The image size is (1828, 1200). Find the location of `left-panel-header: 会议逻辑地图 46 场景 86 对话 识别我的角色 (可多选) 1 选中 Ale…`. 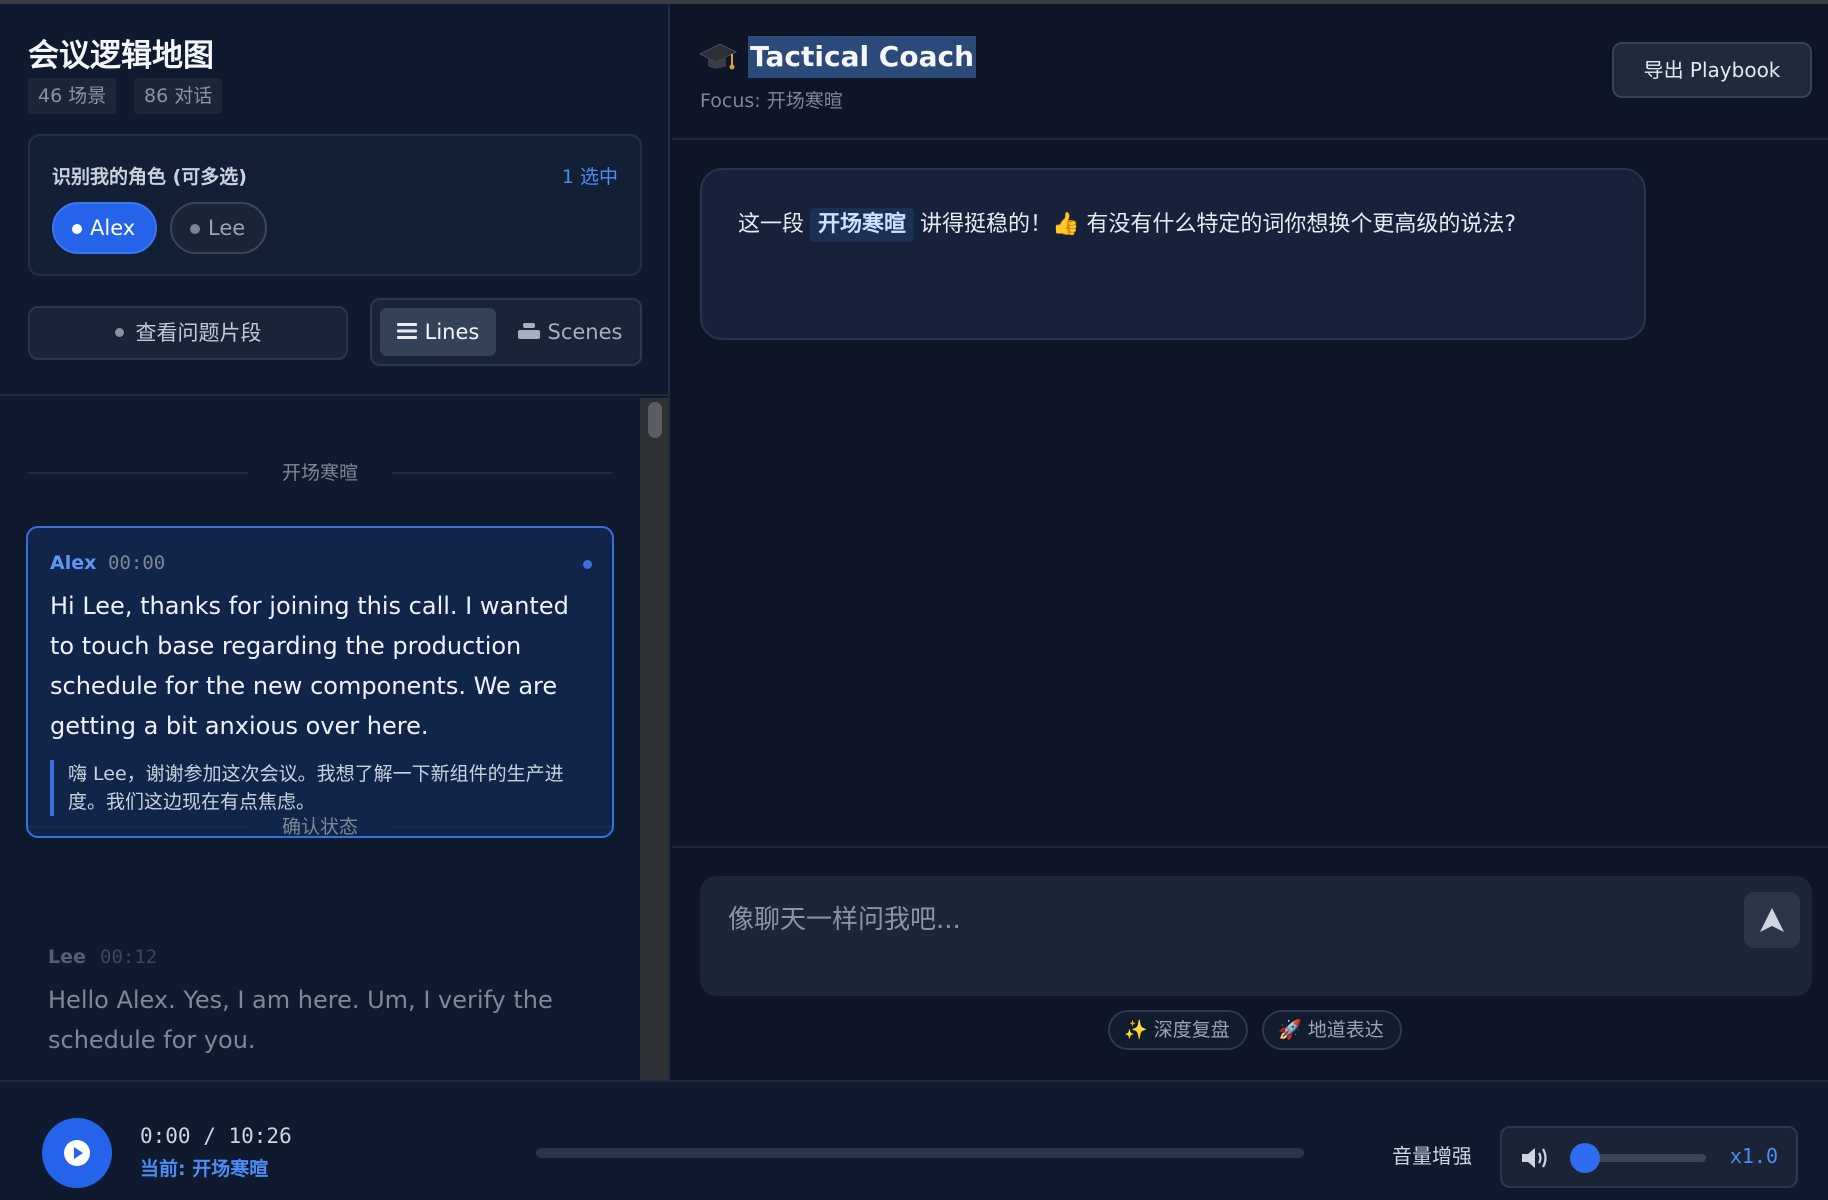

left-panel-header: 会议逻辑地图 46 场景 86 对话 识别我的角色 (可多选) 1 选中 Ale… is located at coordinates (334, 200).